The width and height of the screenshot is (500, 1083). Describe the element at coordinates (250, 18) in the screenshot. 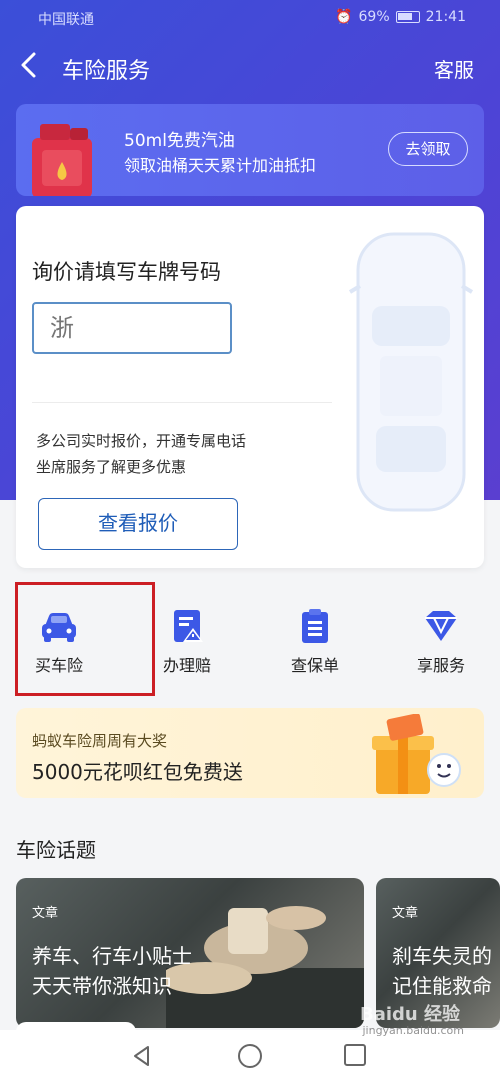

I see `status-bar: 中国联通 ⏰ 69% 21:41` at that location.